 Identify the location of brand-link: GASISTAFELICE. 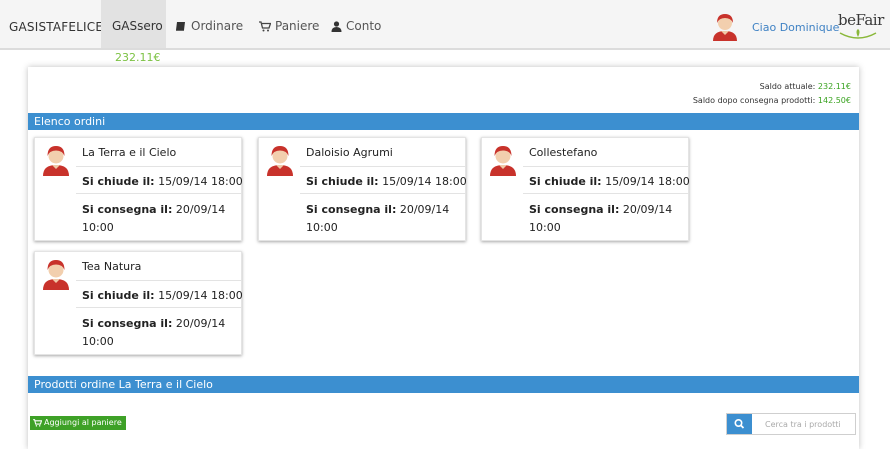
(56, 27).